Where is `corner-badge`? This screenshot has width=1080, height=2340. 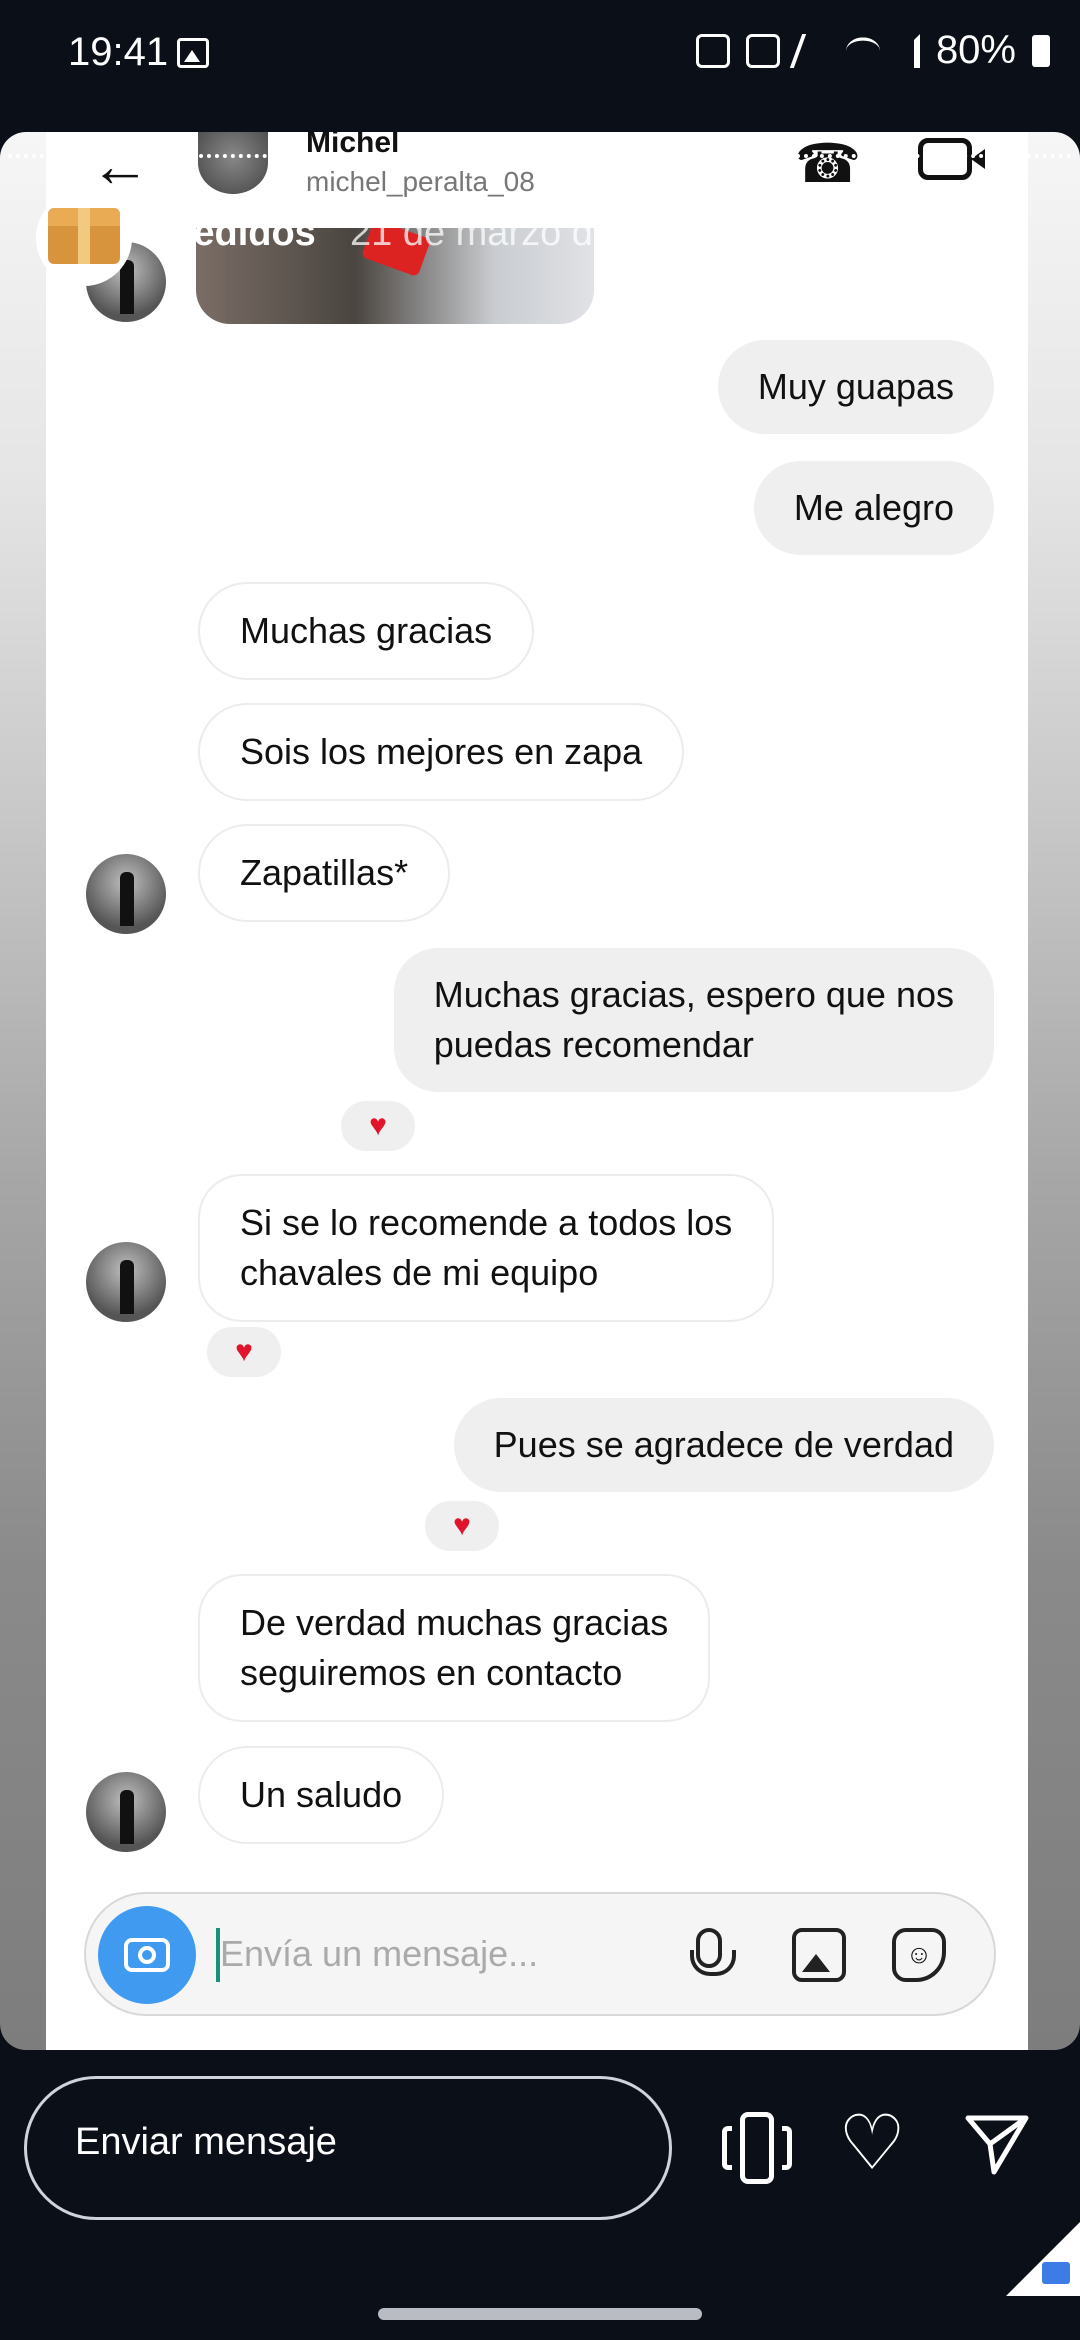 corner-badge is located at coordinates (1043, 2259).